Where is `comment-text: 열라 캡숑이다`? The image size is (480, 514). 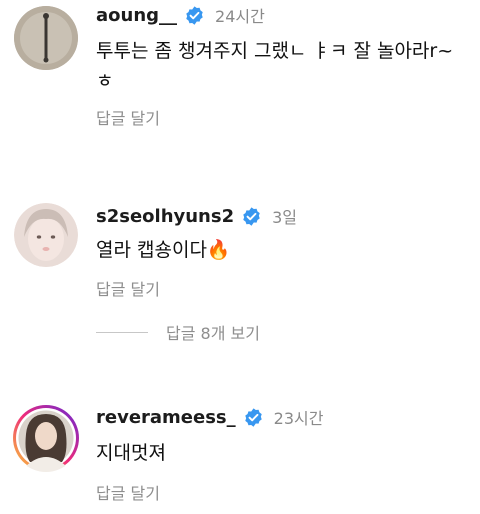
comment-text: 열라 캡숑이다 is located at coordinates (151, 250).